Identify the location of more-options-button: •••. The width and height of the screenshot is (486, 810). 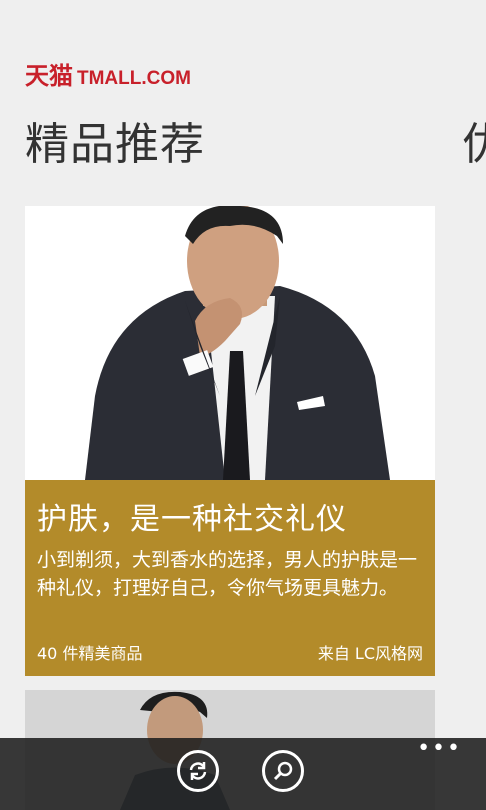
(439, 749).